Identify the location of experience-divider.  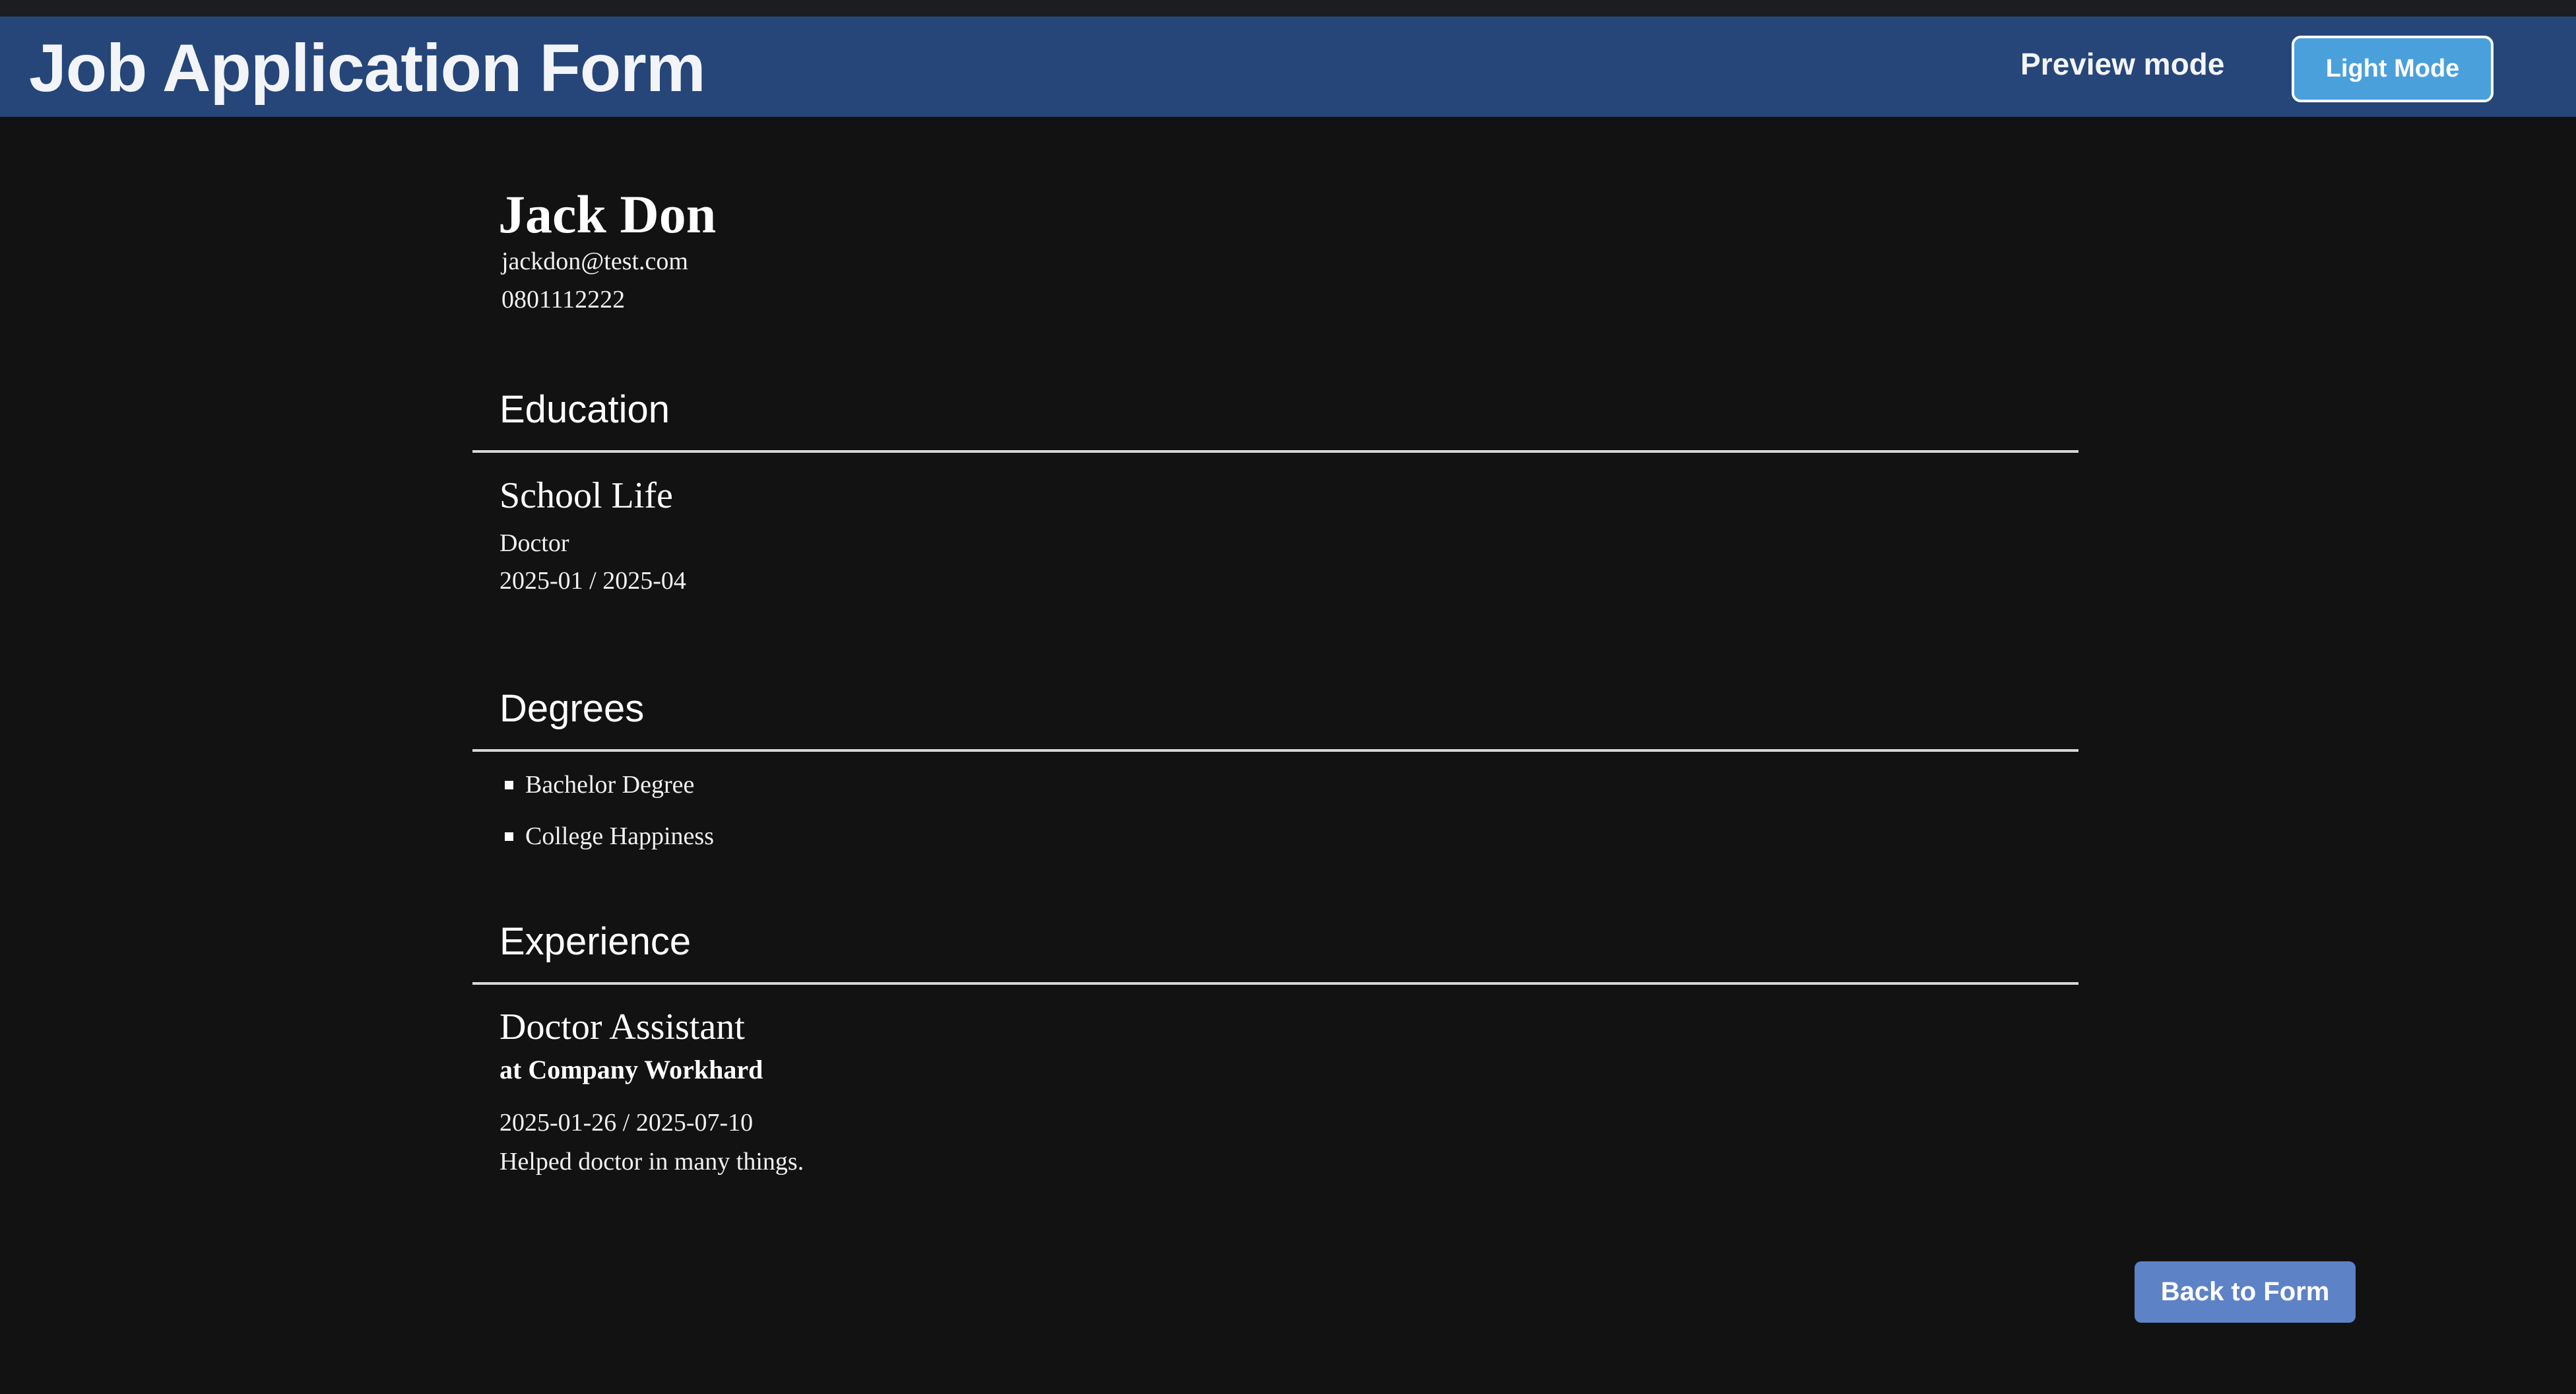
(1275, 984).